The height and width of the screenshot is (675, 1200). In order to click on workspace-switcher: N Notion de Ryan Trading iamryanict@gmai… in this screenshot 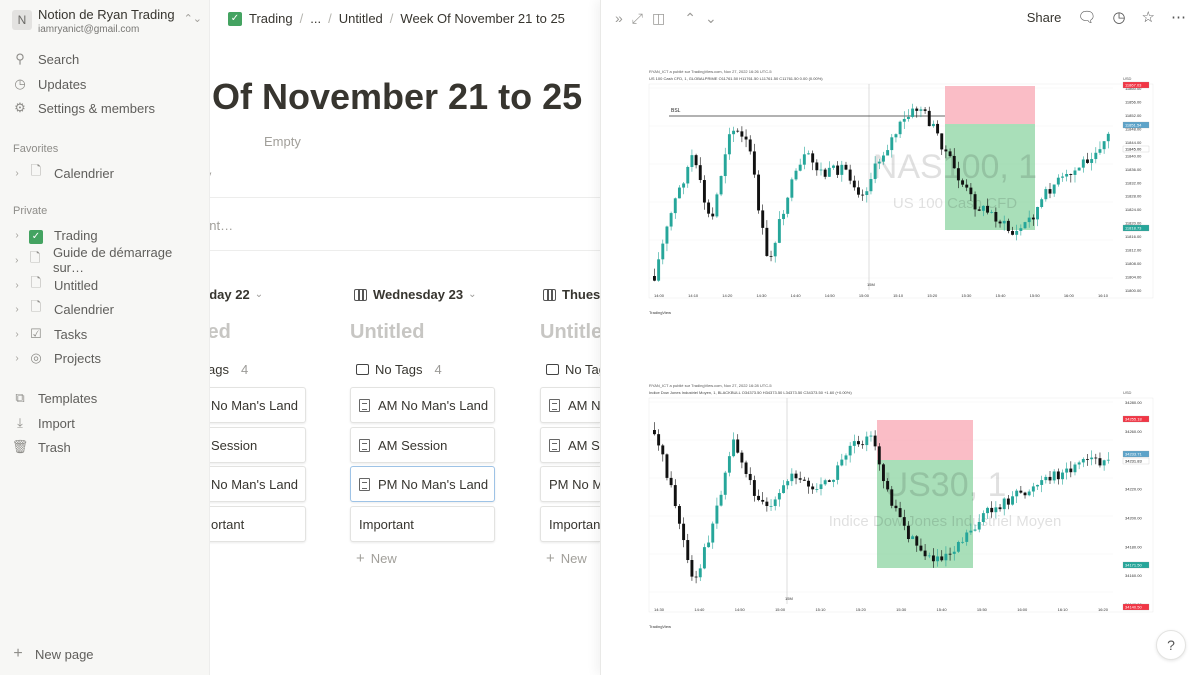, I will do `click(106, 23)`.